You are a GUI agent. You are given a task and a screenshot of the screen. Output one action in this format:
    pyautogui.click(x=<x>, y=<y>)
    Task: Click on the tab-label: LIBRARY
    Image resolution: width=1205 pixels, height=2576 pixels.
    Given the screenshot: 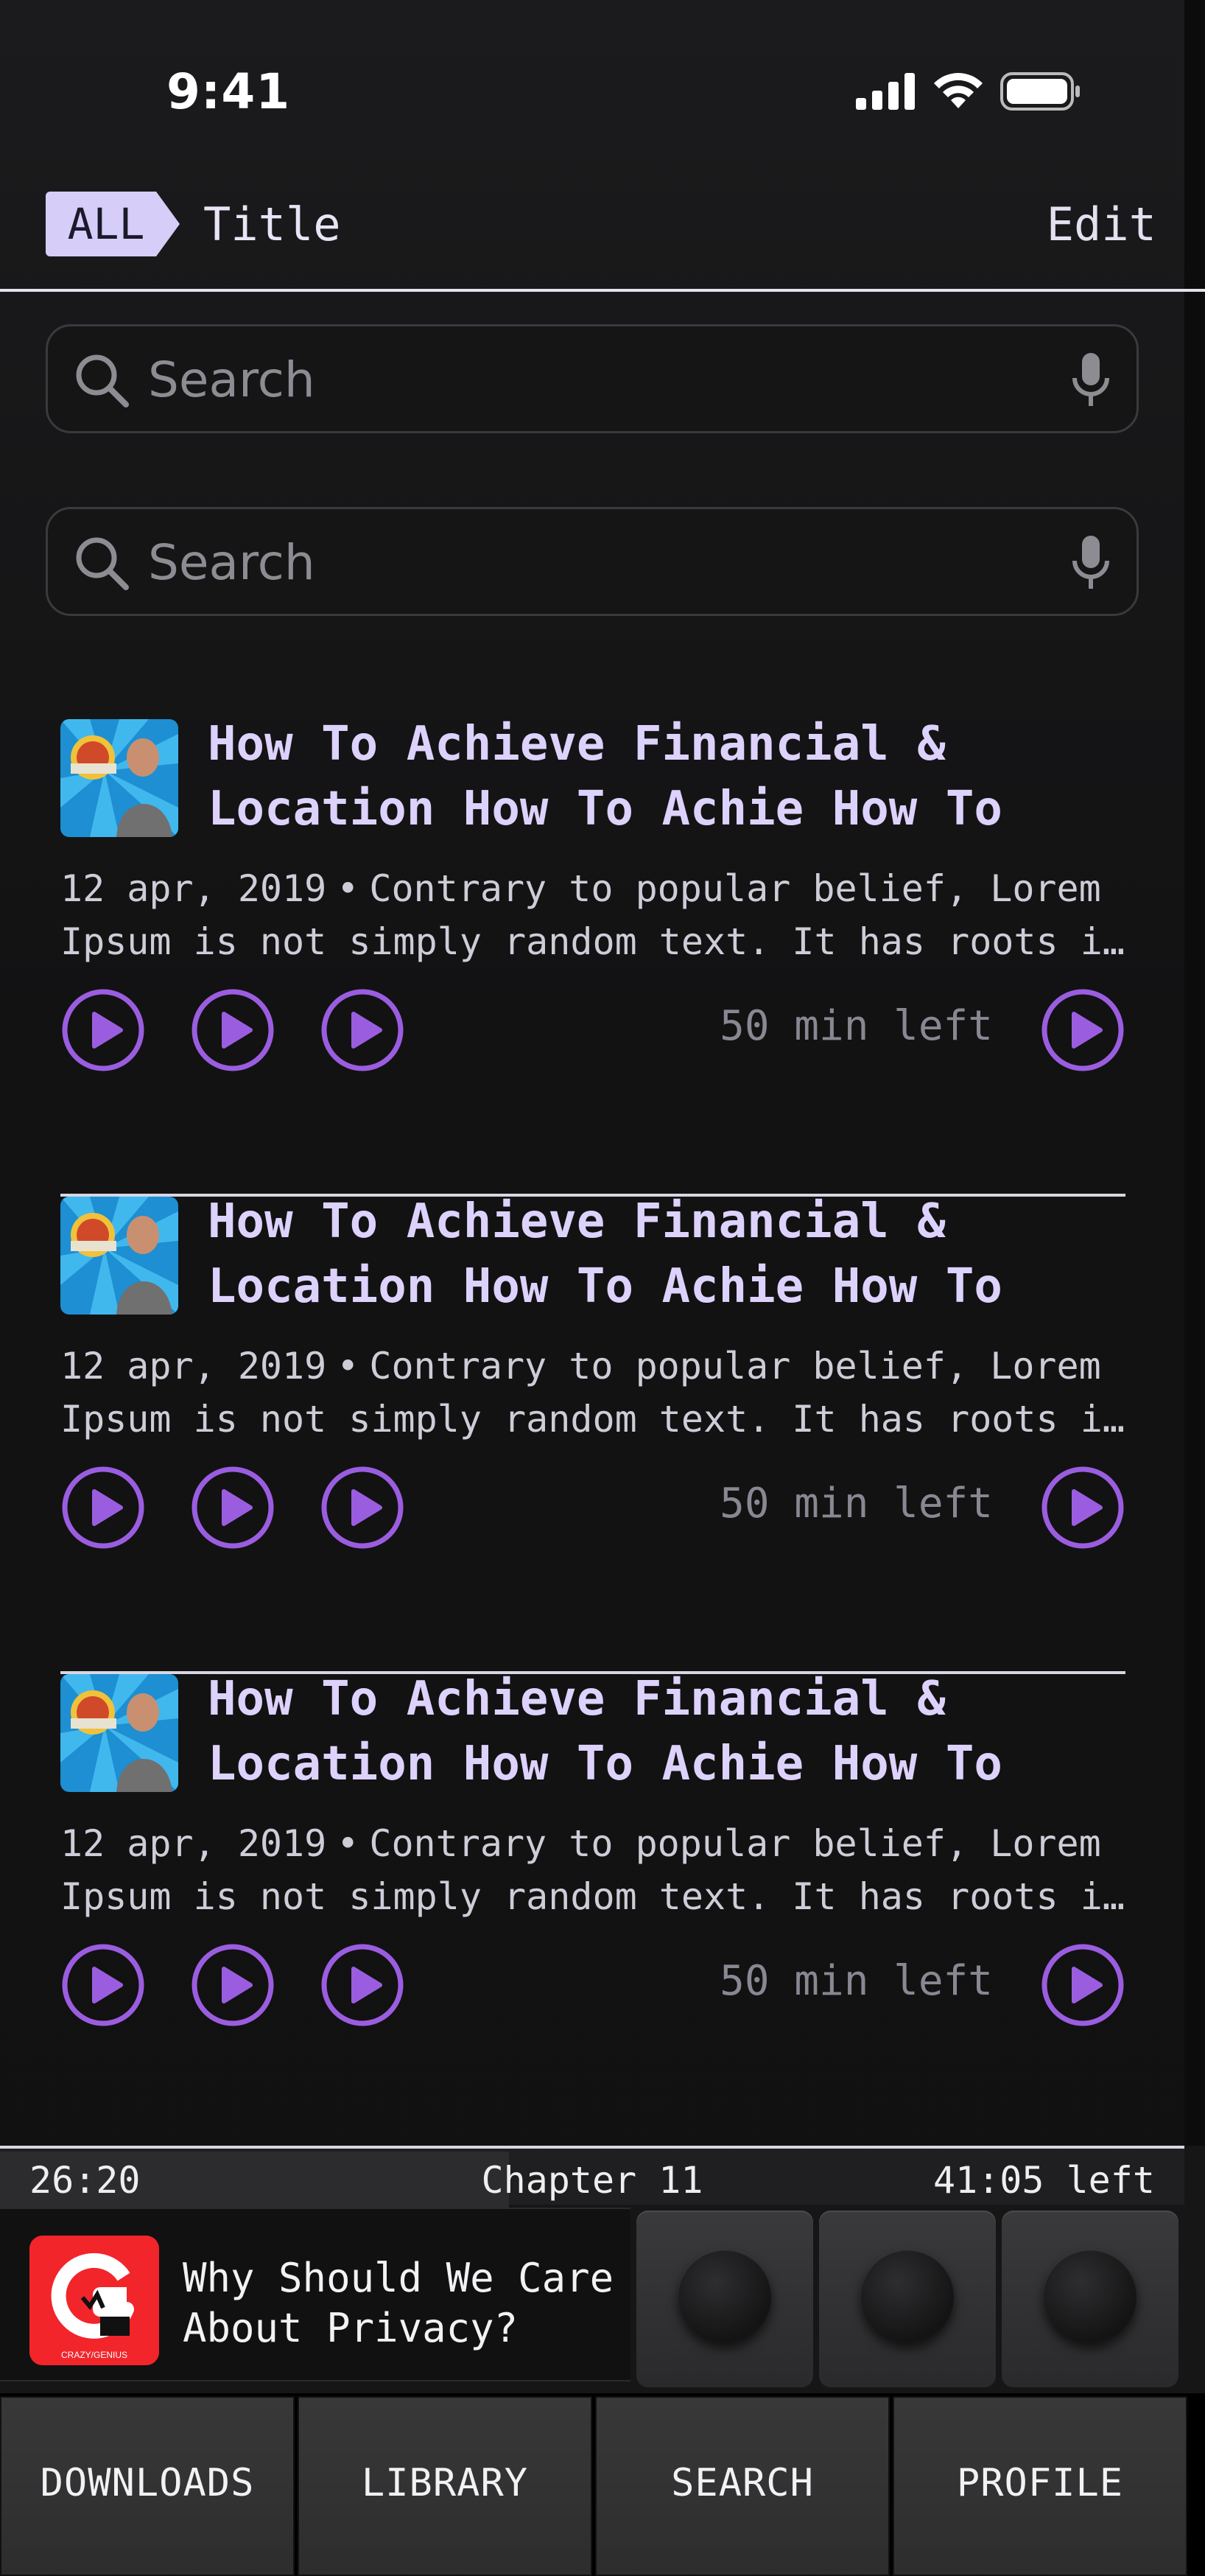 What is the action you would take?
    pyautogui.click(x=445, y=2483)
    